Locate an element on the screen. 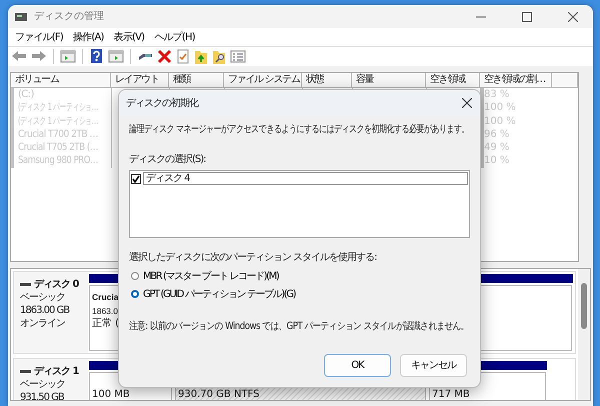 The width and height of the screenshot is (600, 406). disk-name: ディスク 1 is located at coordinates (56, 371).